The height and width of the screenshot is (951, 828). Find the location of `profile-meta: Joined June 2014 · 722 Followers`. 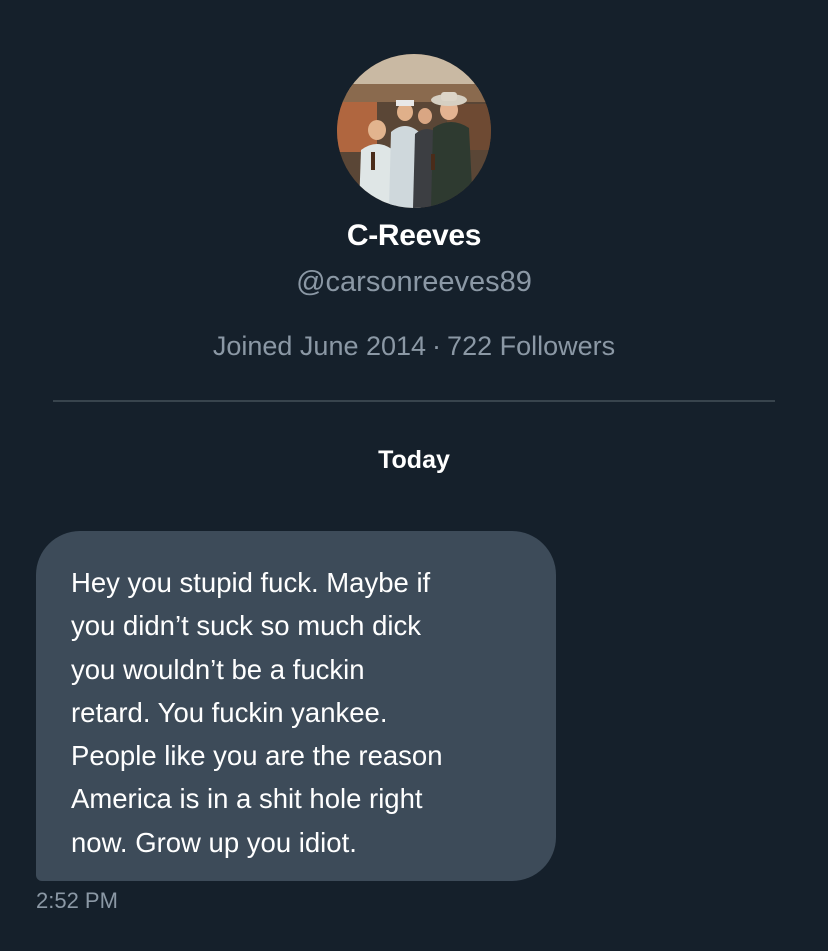

profile-meta: Joined June 2014 · 722 Followers is located at coordinates (414, 346).